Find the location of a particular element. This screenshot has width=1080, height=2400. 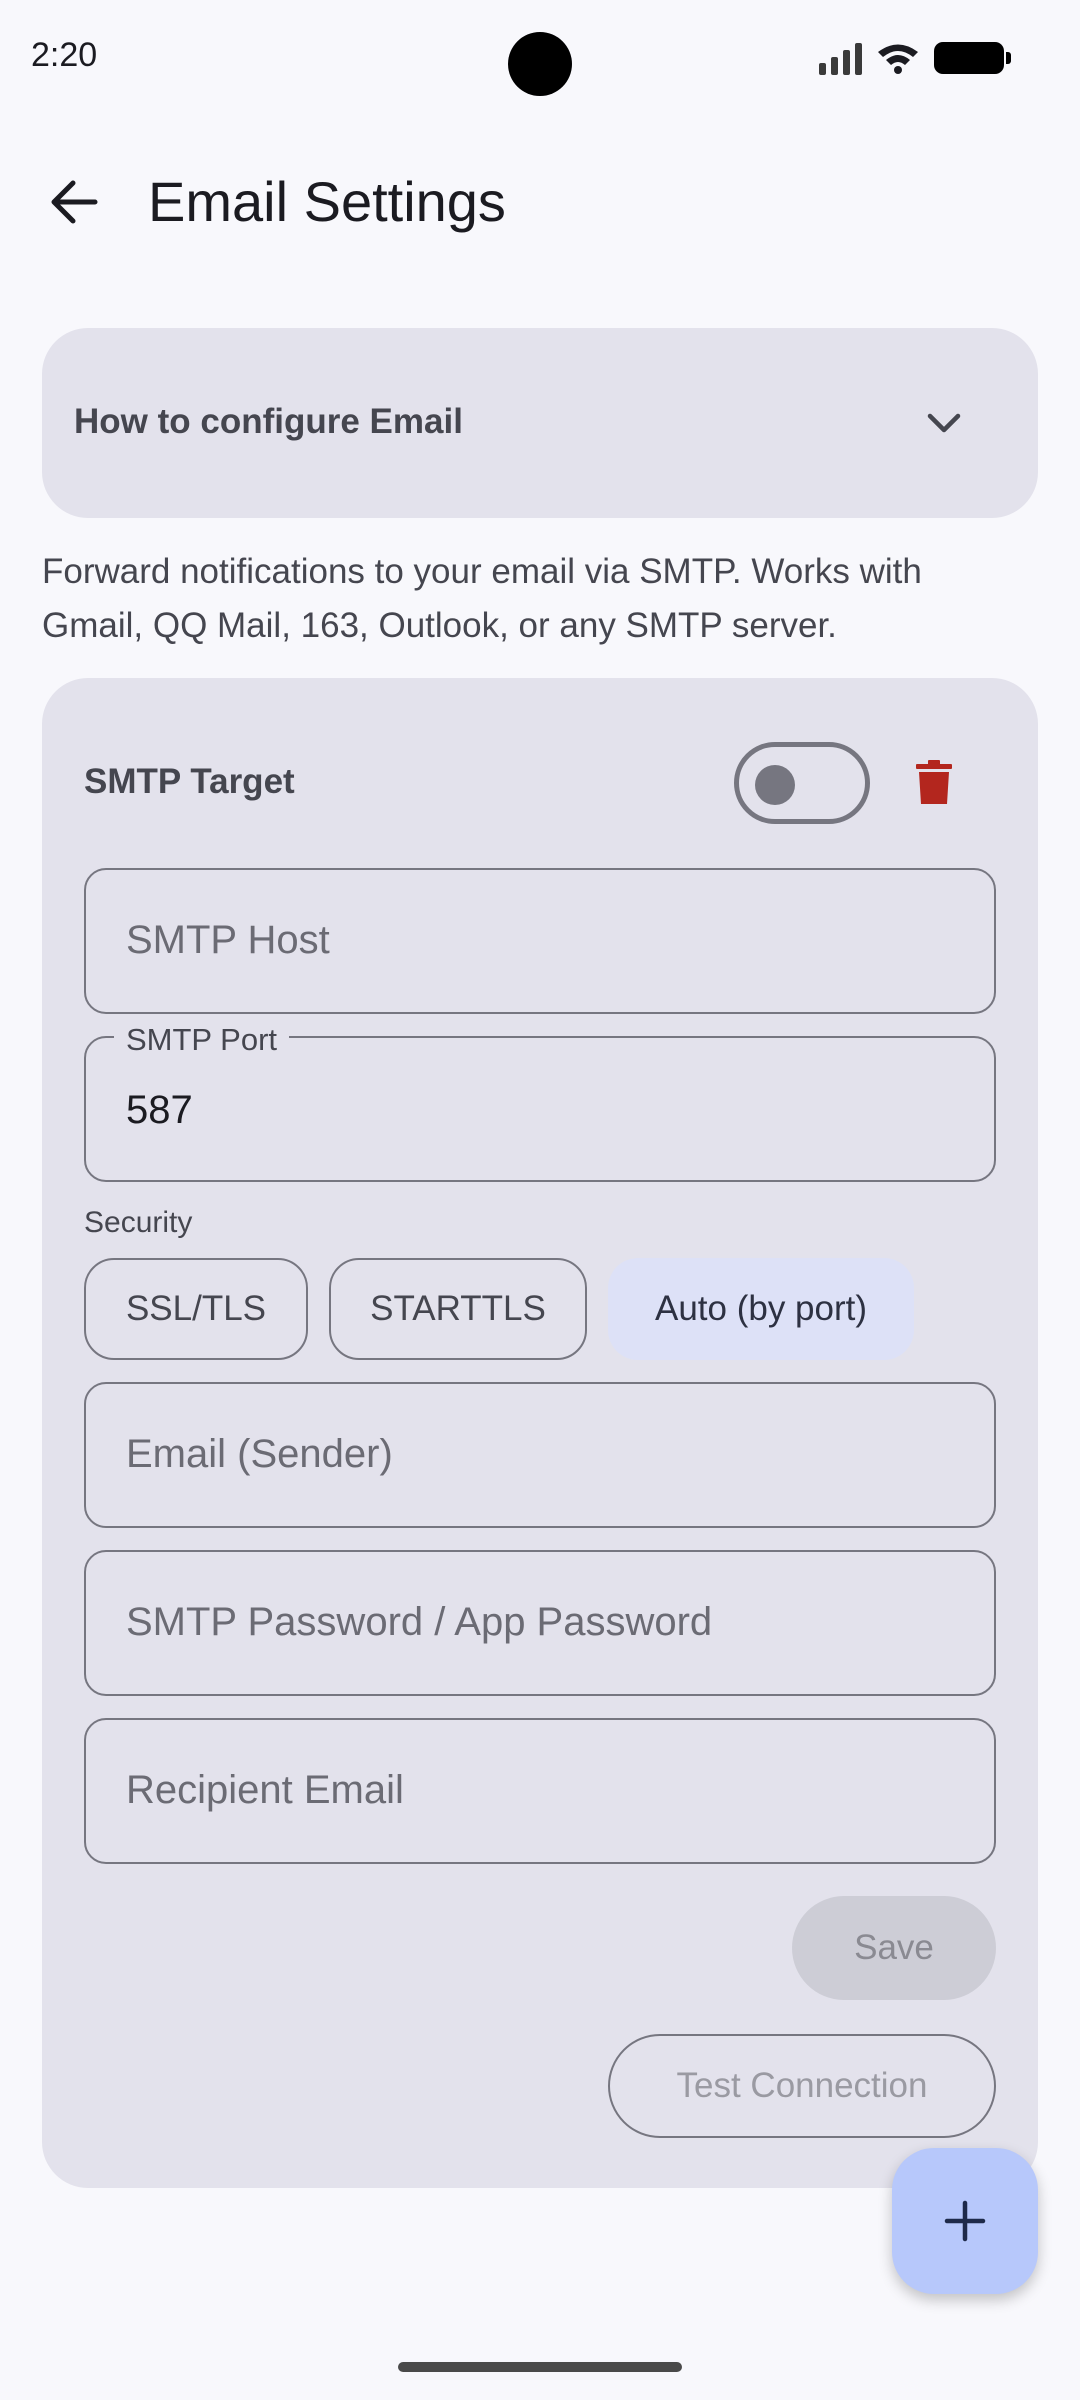

add-target-fab is located at coordinates (965, 2221).